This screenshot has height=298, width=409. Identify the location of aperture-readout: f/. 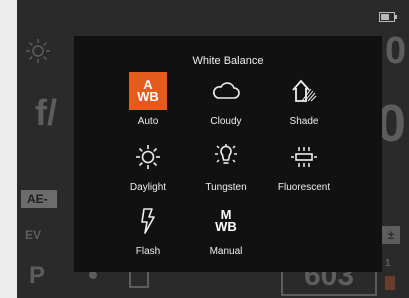
(46, 112).